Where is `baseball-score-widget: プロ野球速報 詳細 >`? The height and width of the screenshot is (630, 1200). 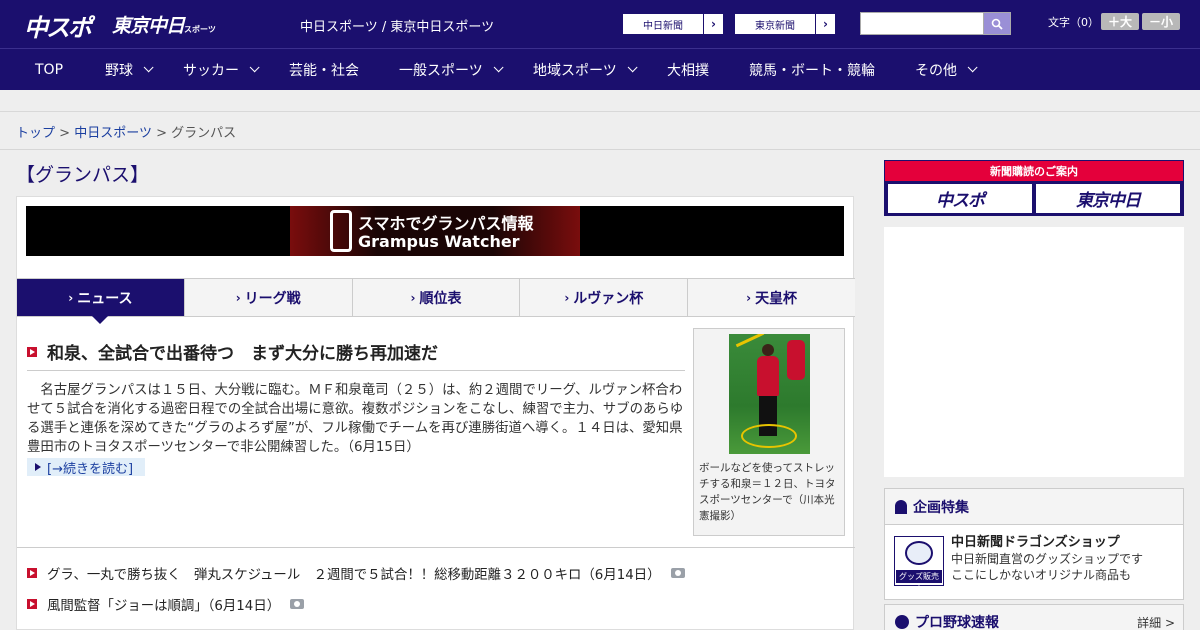
baseball-score-widget: プロ野球速報 詳細 > is located at coordinates (1034, 617).